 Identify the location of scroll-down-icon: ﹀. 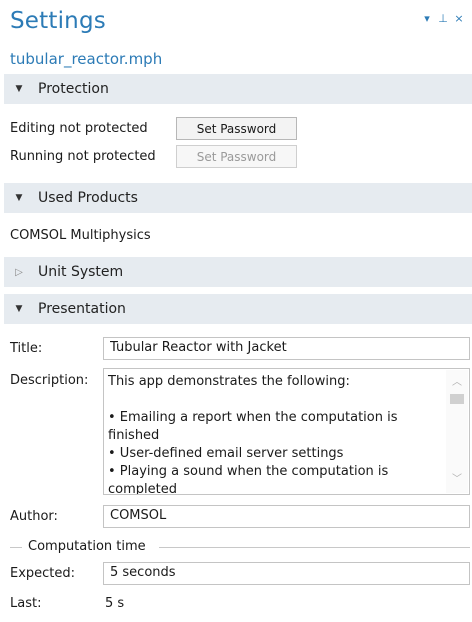
(457, 480).